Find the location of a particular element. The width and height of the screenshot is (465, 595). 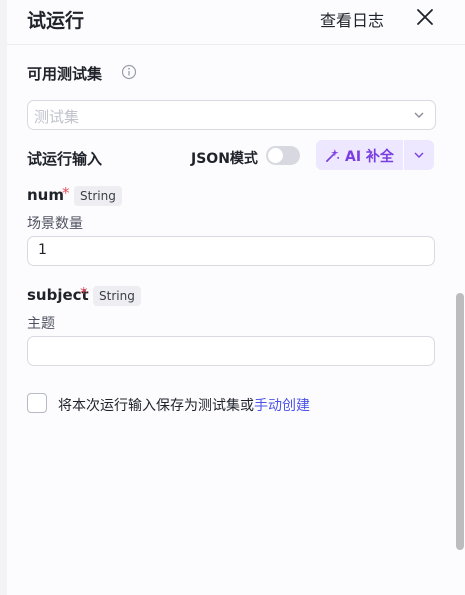

panel-header: 试运行 查看日志 is located at coordinates (236, 22).